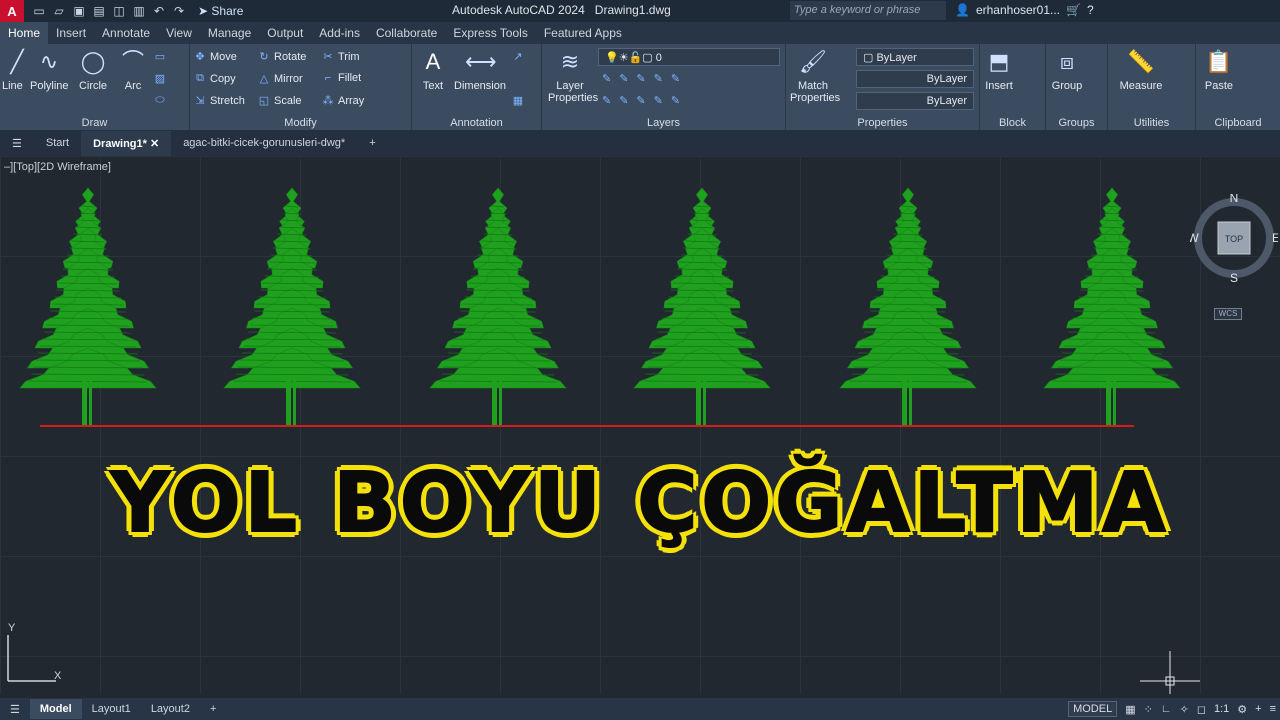 This screenshot has height=720, width=1280. What do you see at coordinates (159, 11) in the screenshot?
I see `undo-icon: ↶` at bounding box center [159, 11].